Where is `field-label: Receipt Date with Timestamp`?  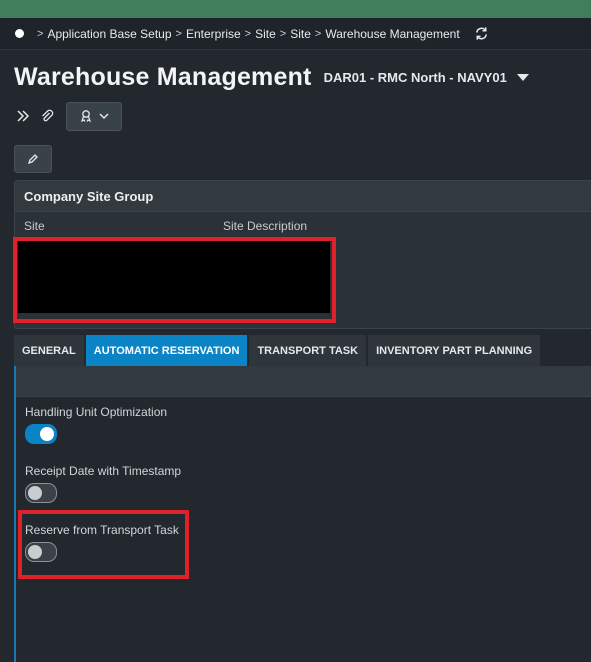 field-label: Receipt Date with Timestamp is located at coordinates (103, 471).